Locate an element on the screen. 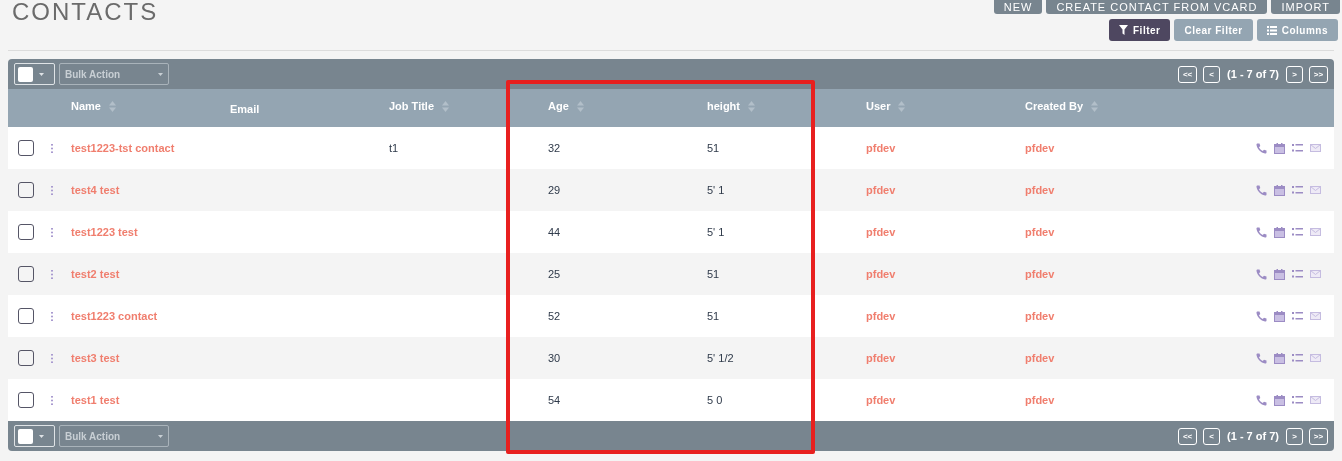 The height and width of the screenshot is (461, 1342). action-button: NEW is located at coordinates (1018, 7).